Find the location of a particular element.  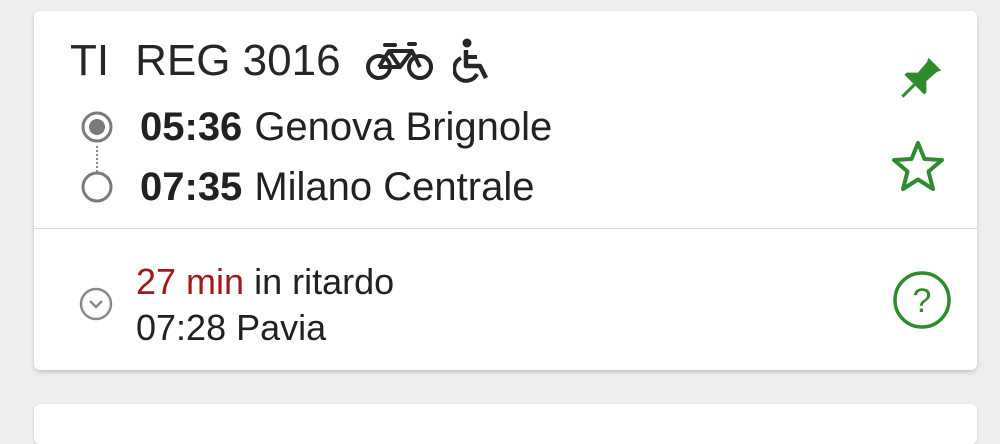

next-train-card is located at coordinates (505, 424).